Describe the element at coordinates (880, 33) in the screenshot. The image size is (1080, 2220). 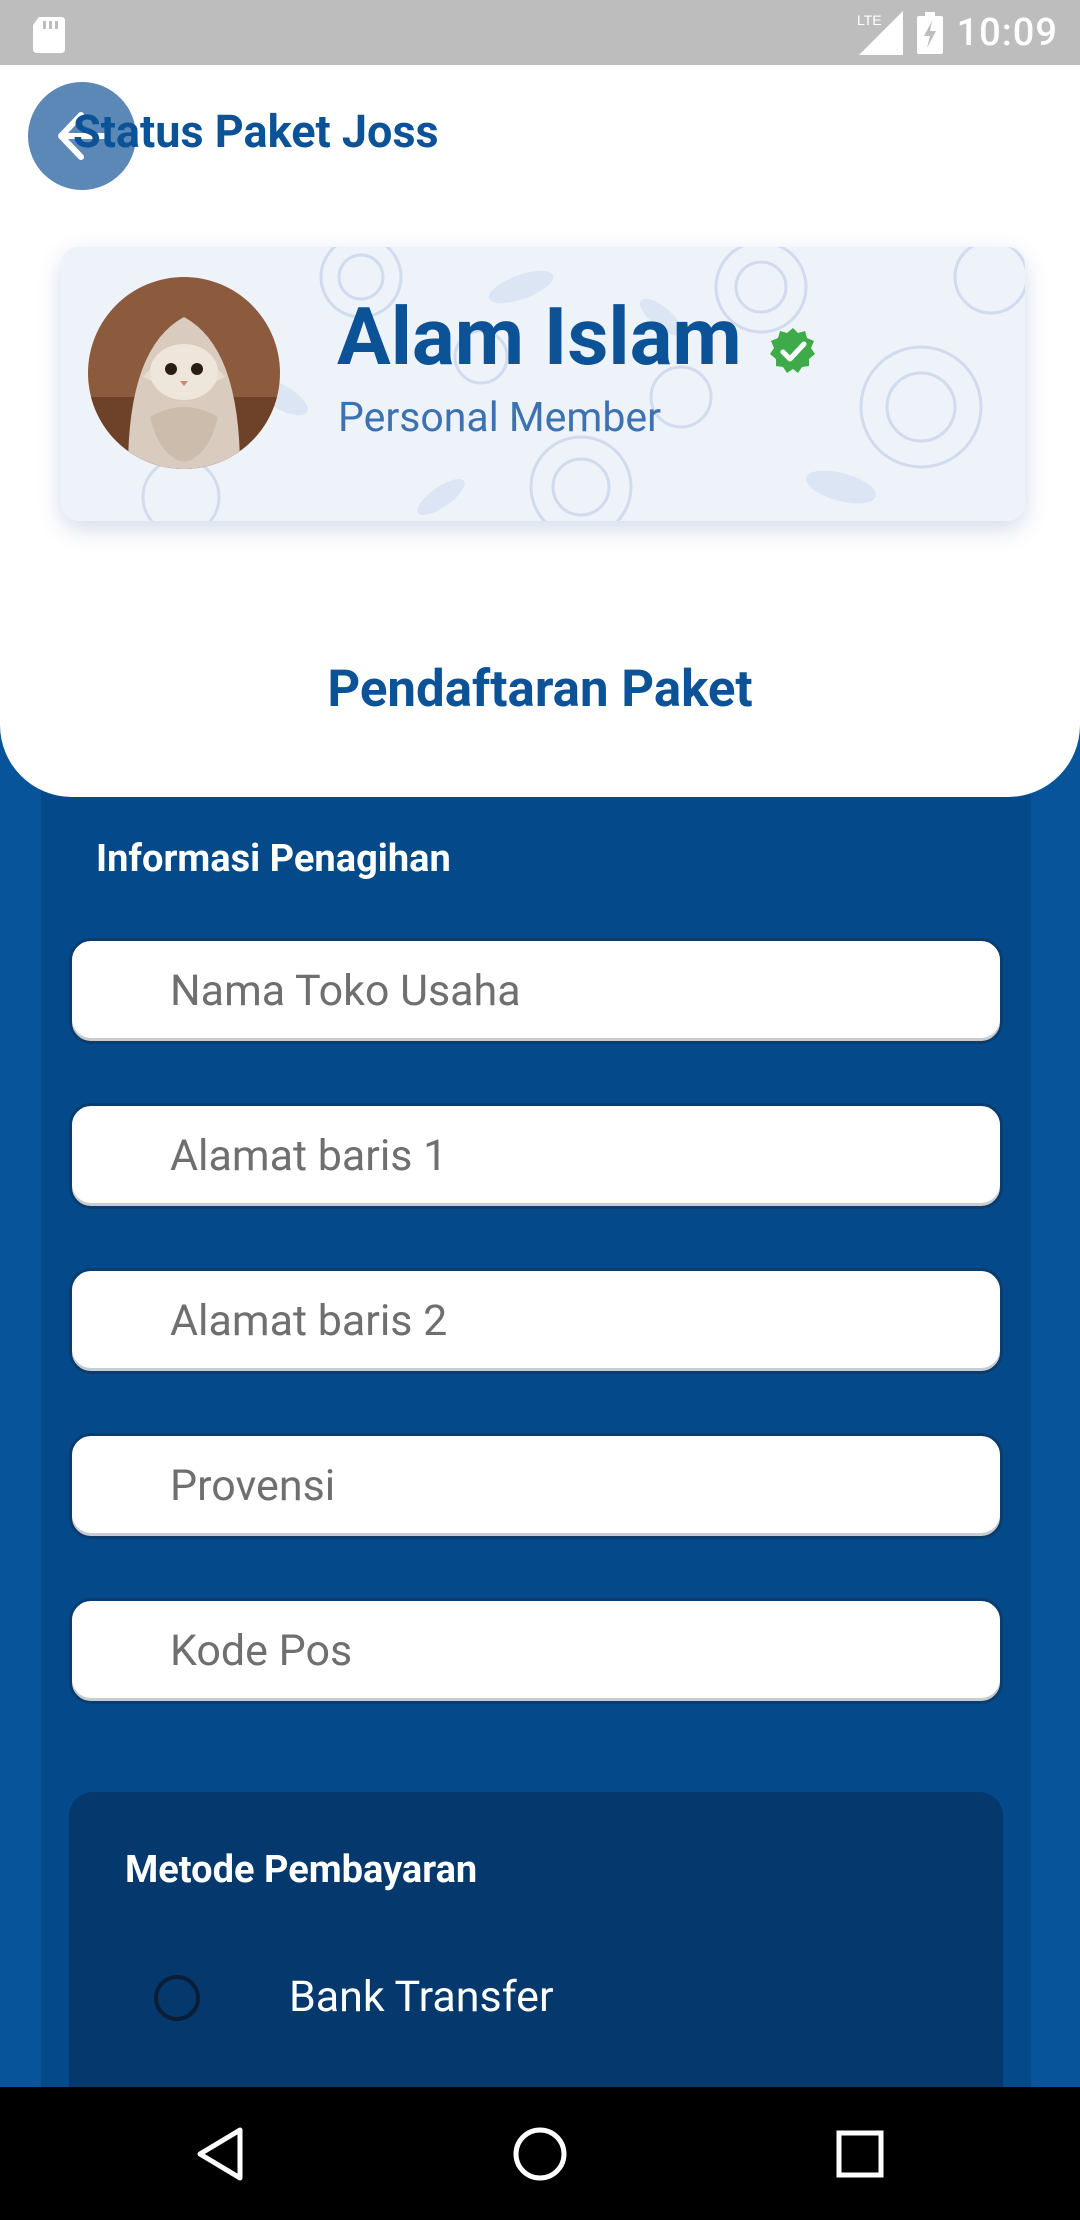
I see `signal-icon: LTE` at that location.